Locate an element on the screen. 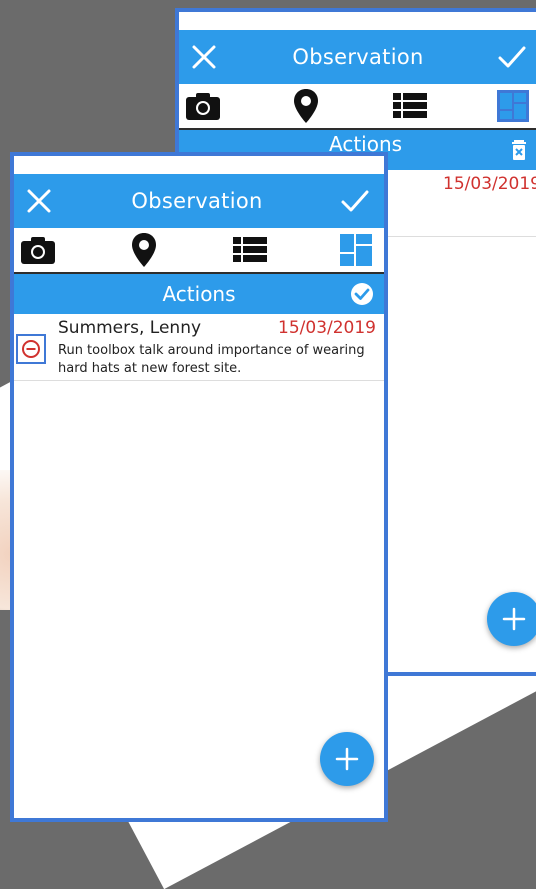 The image size is (536, 889). minus-circle-icon is located at coordinates (31, 349).